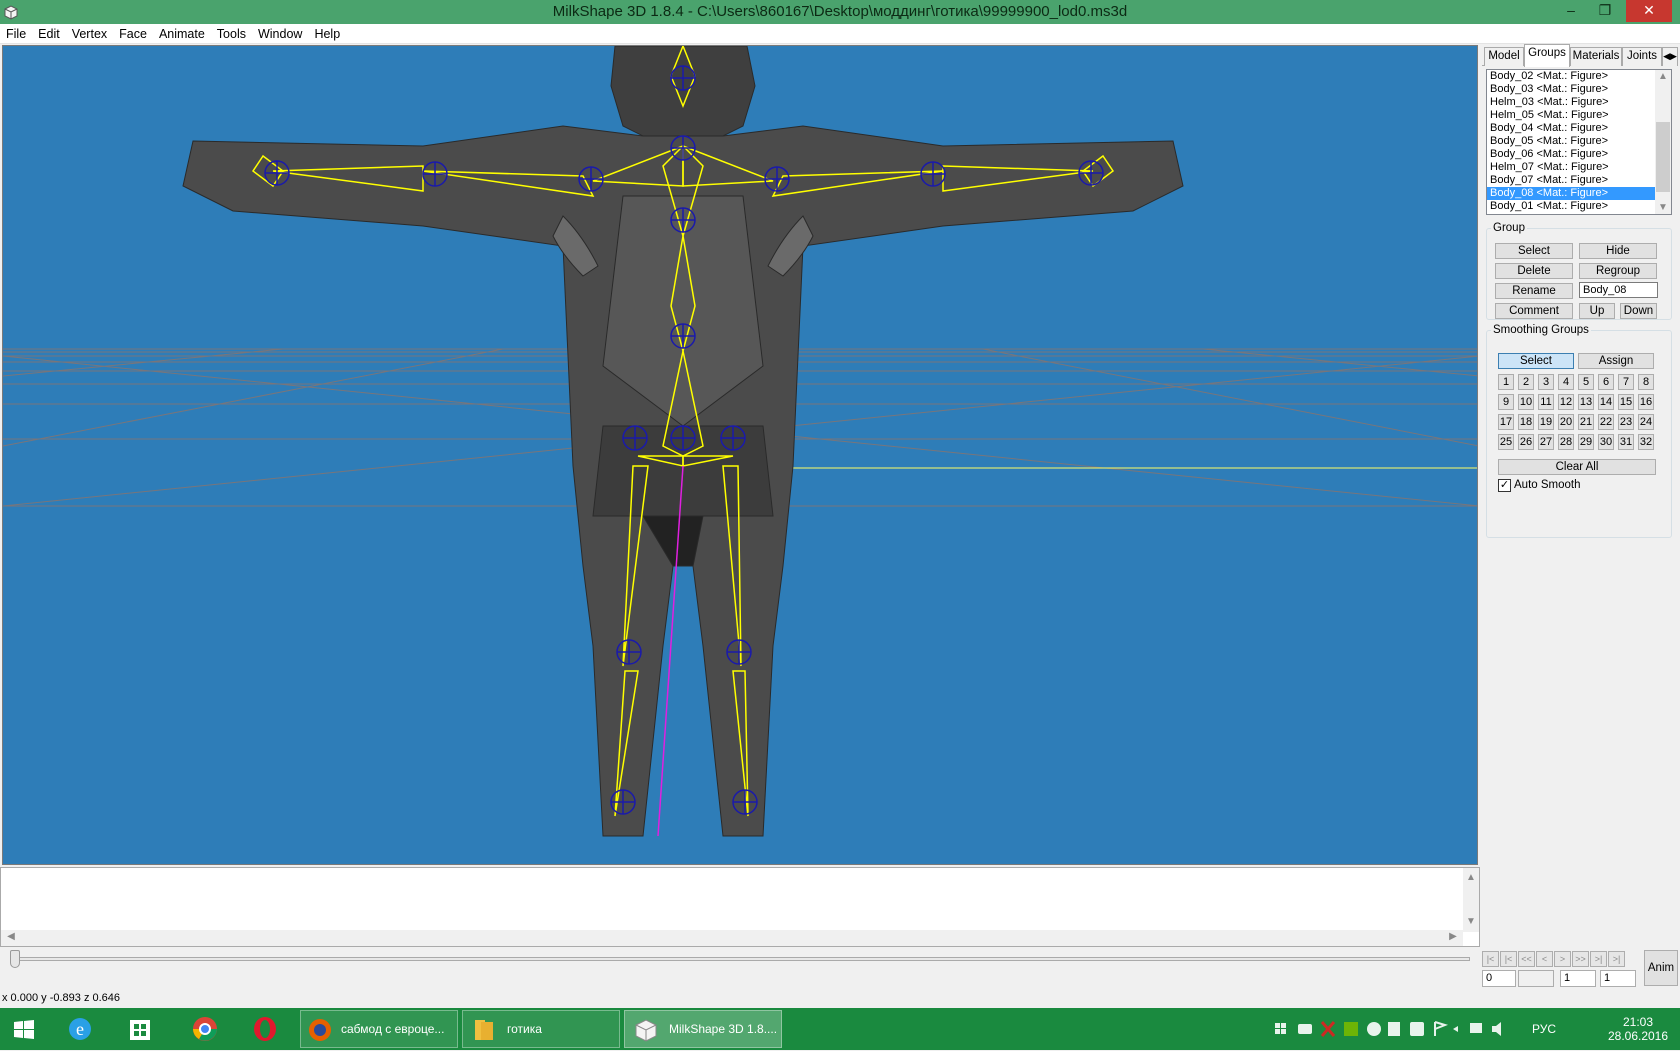 This screenshot has width=1680, height=1051. I want to click on current-frame-field: 0, so click(1499, 978).